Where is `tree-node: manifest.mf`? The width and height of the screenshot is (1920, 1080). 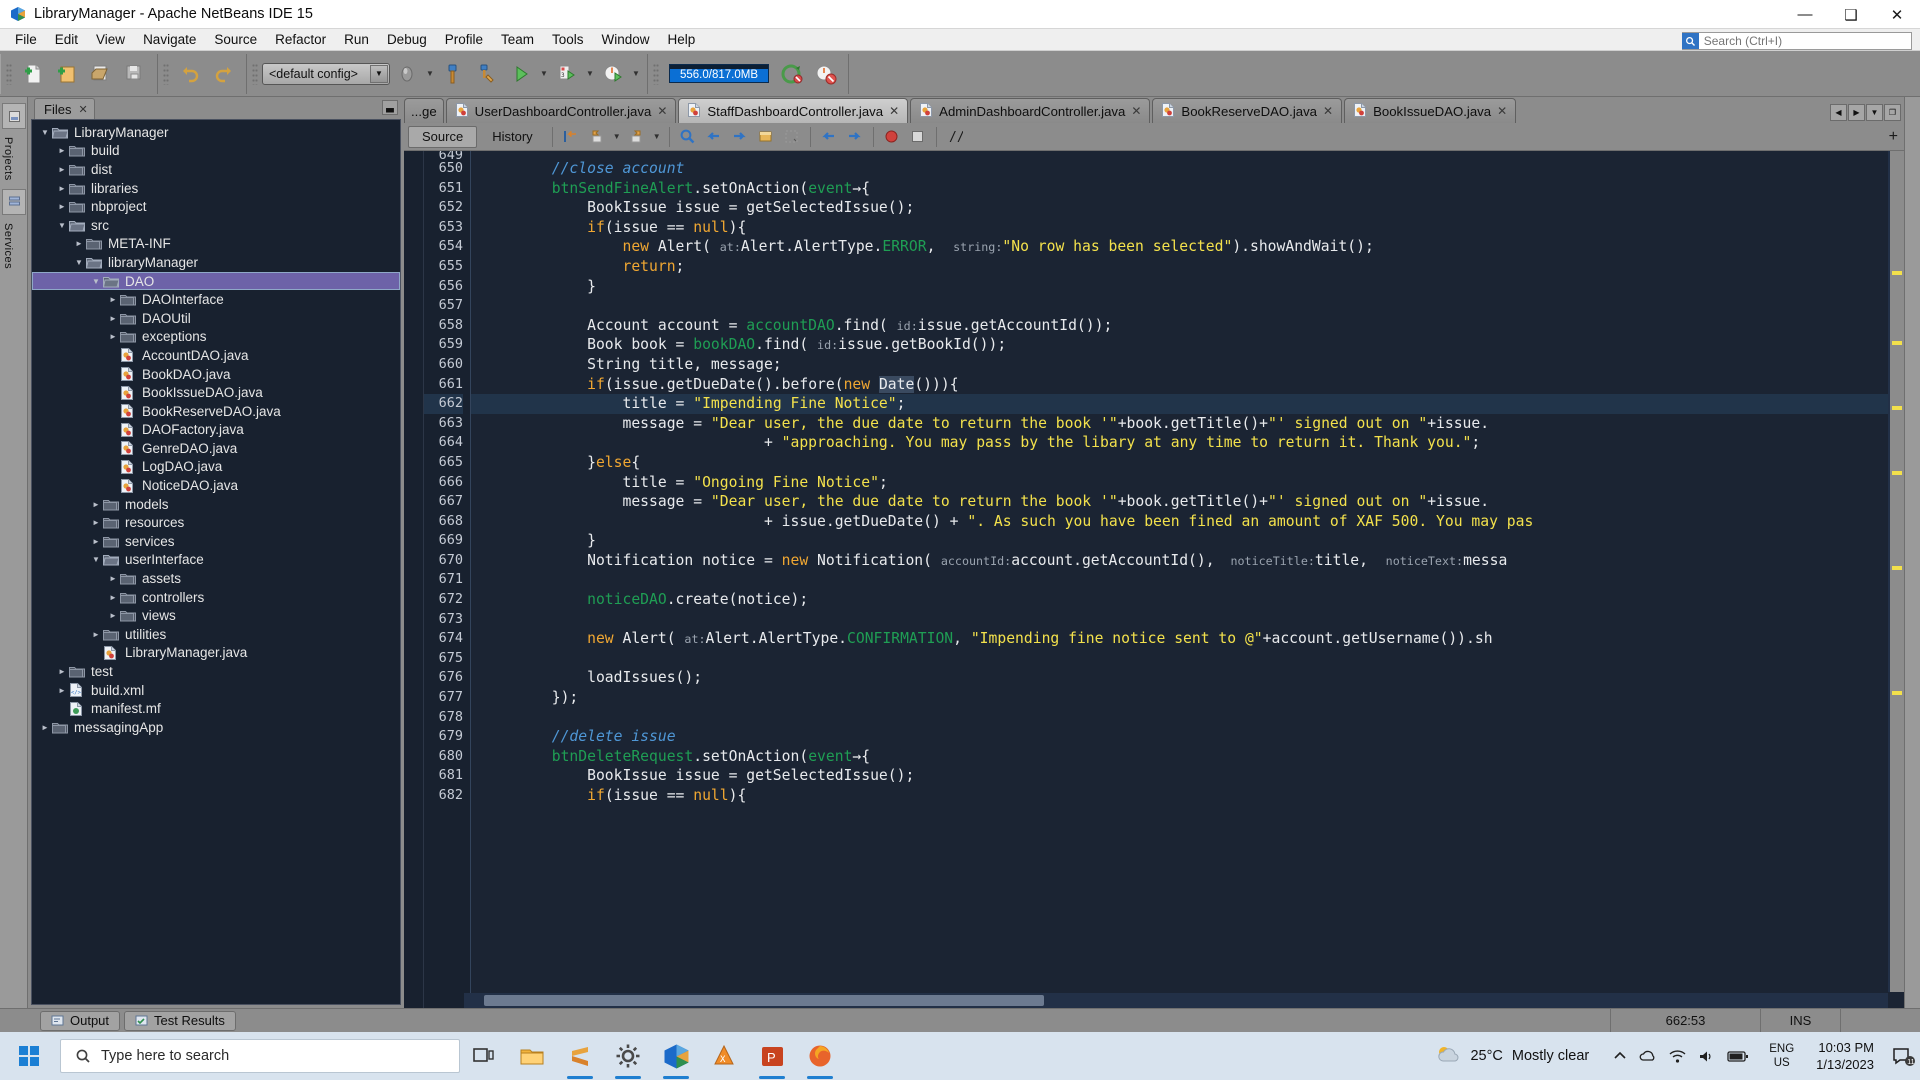 tree-node: manifest.mf is located at coordinates (216, 708).